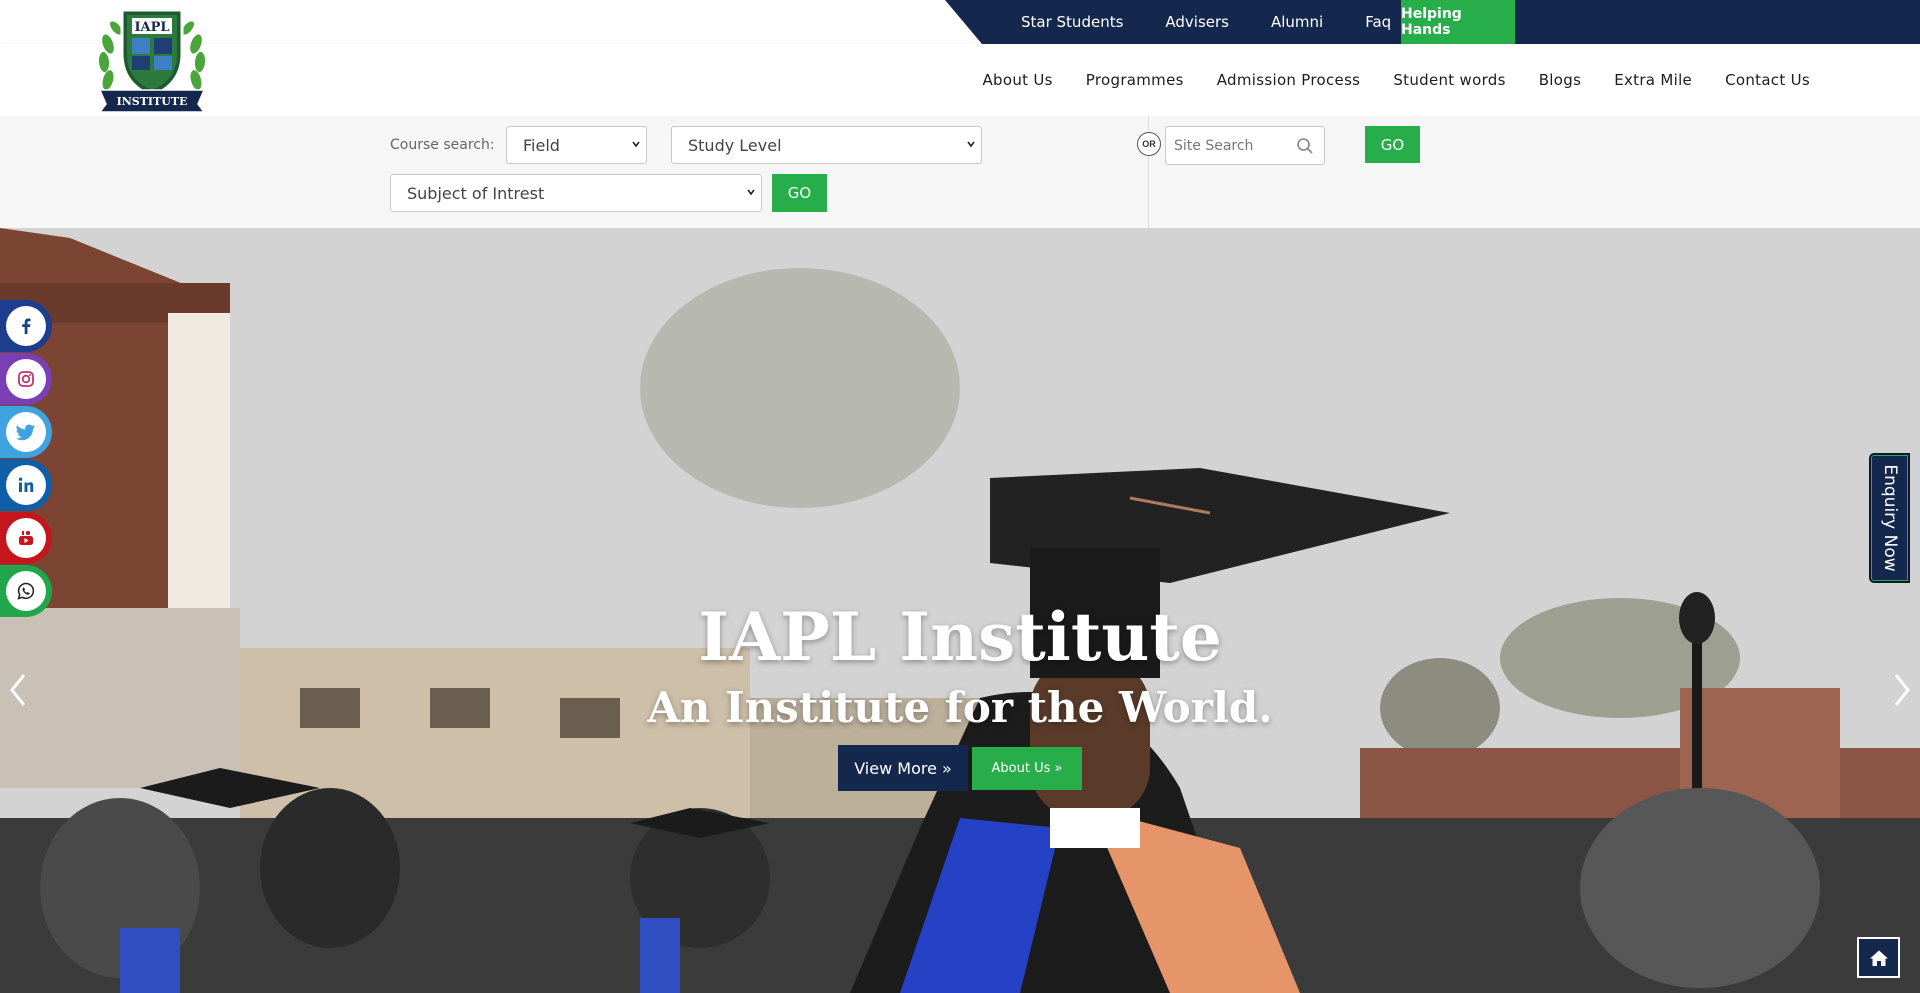 Image resolution: width=1920 pixels, height=993 pixels. What do you see at coordinates (1653, 80) in the screenshot?
I see `nav-extra-mile: Extra Mile` at bounding box center [1653, 80].